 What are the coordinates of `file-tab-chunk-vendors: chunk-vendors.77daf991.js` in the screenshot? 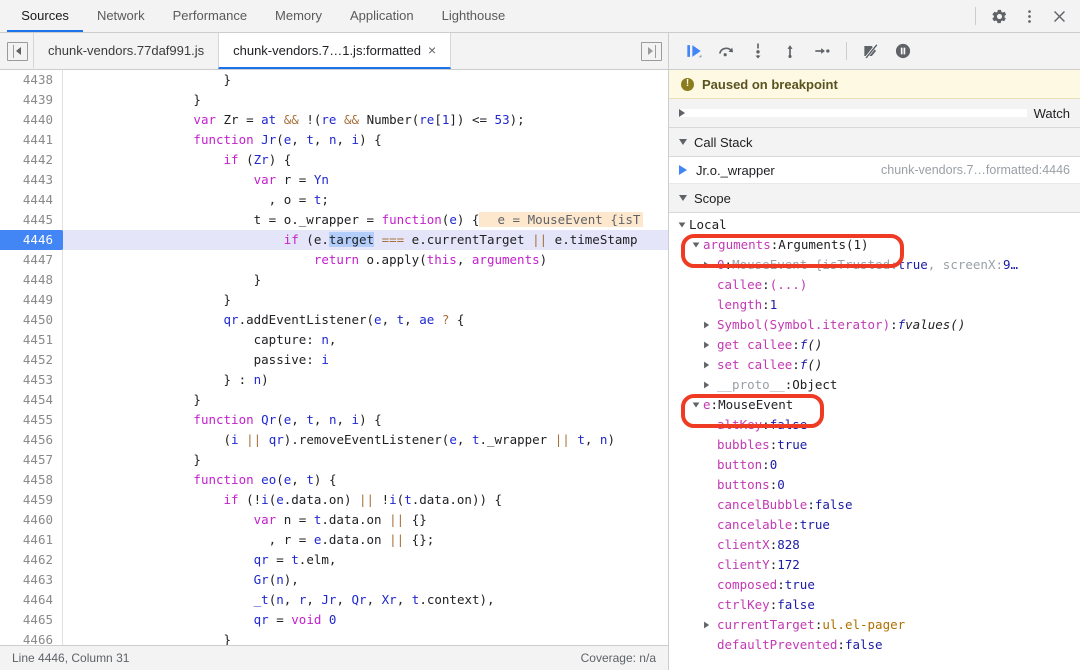 It's located at (126, 51).